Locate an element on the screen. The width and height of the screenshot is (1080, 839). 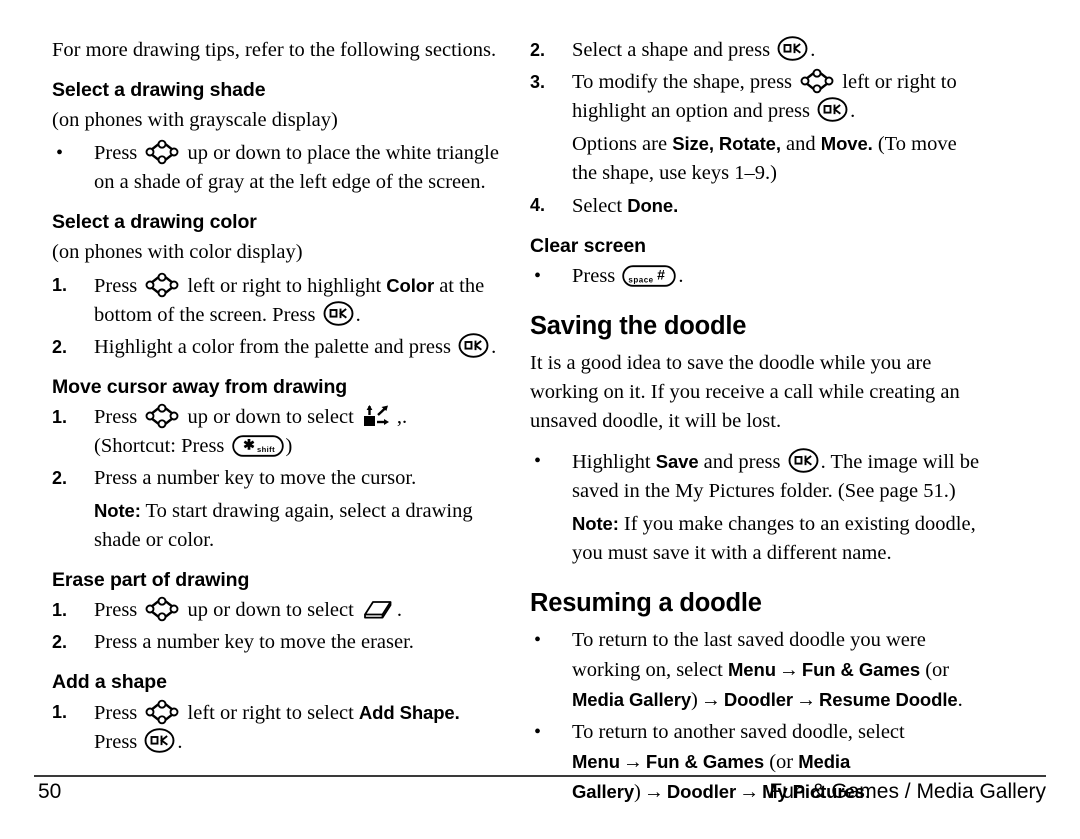
options-text: Options are is located at coordinates (620, 144).